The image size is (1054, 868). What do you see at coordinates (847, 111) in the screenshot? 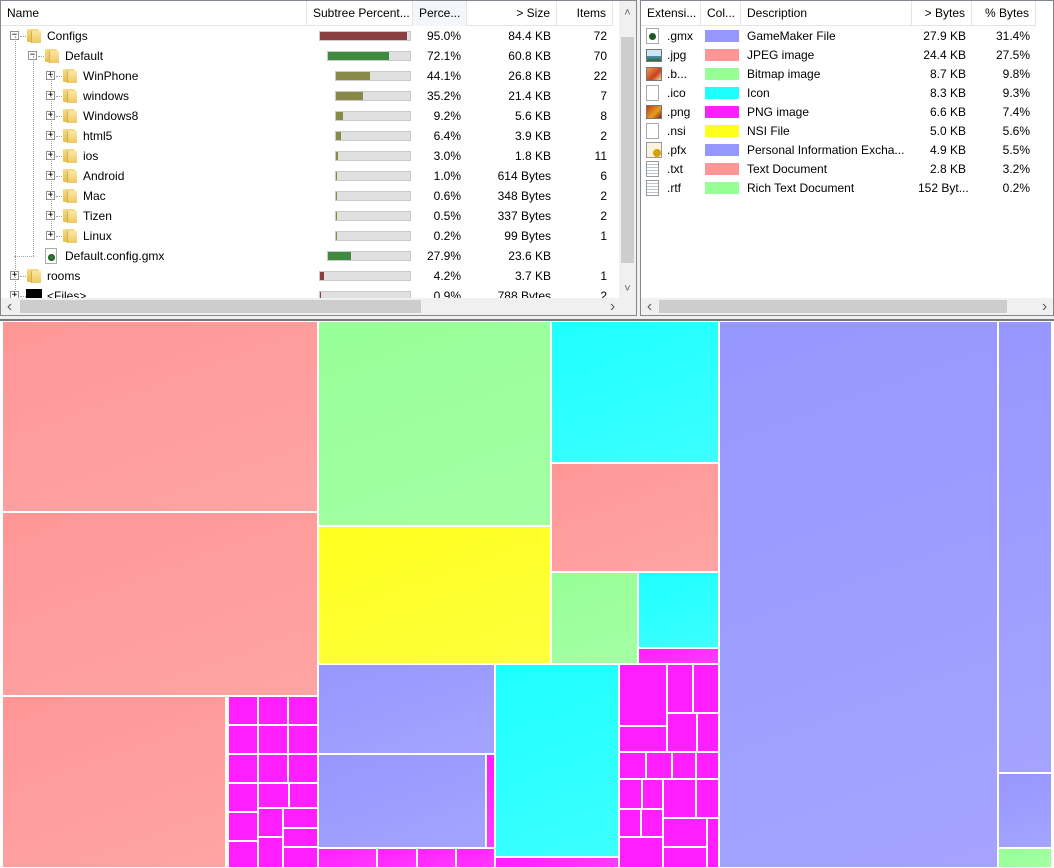
I see `extension-row: .png PNG image 6.6 KB 7.4%` at bounding box center [847, 111].